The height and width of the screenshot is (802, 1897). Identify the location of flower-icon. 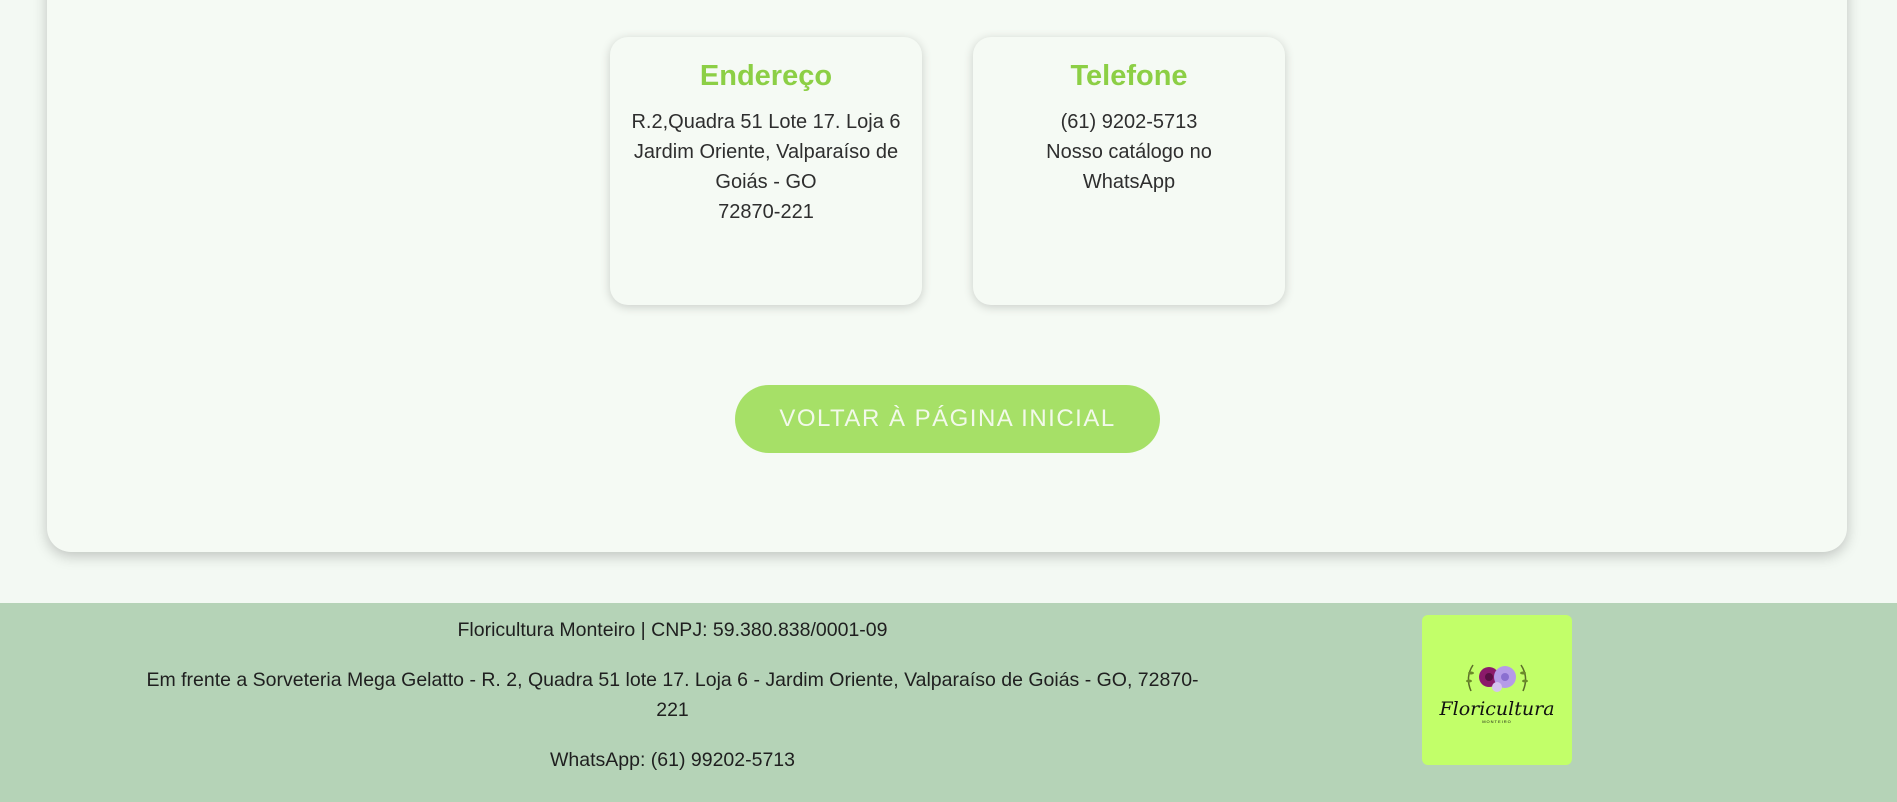
(1497, 678).